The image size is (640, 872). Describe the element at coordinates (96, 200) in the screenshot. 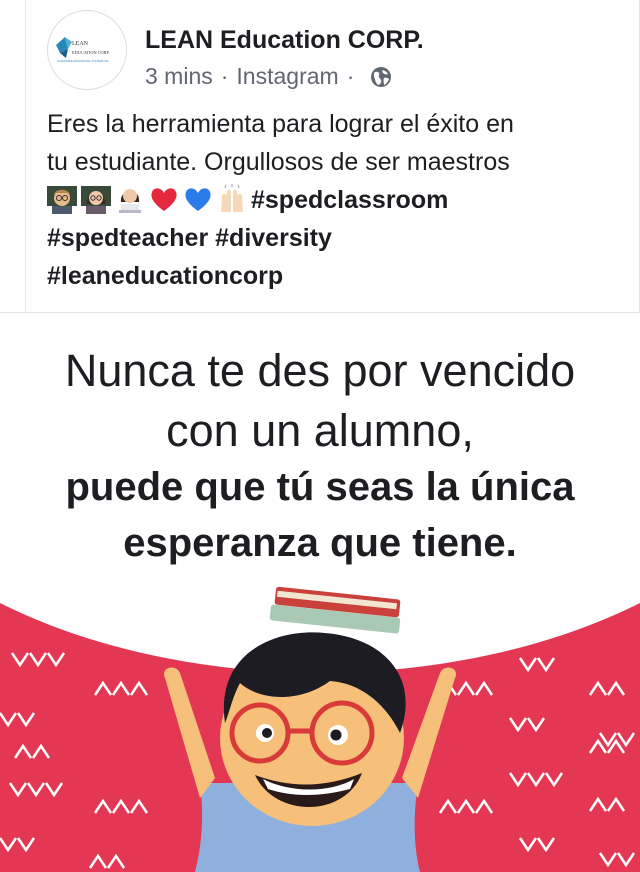

I see `woman-teacher-icon` at that location.